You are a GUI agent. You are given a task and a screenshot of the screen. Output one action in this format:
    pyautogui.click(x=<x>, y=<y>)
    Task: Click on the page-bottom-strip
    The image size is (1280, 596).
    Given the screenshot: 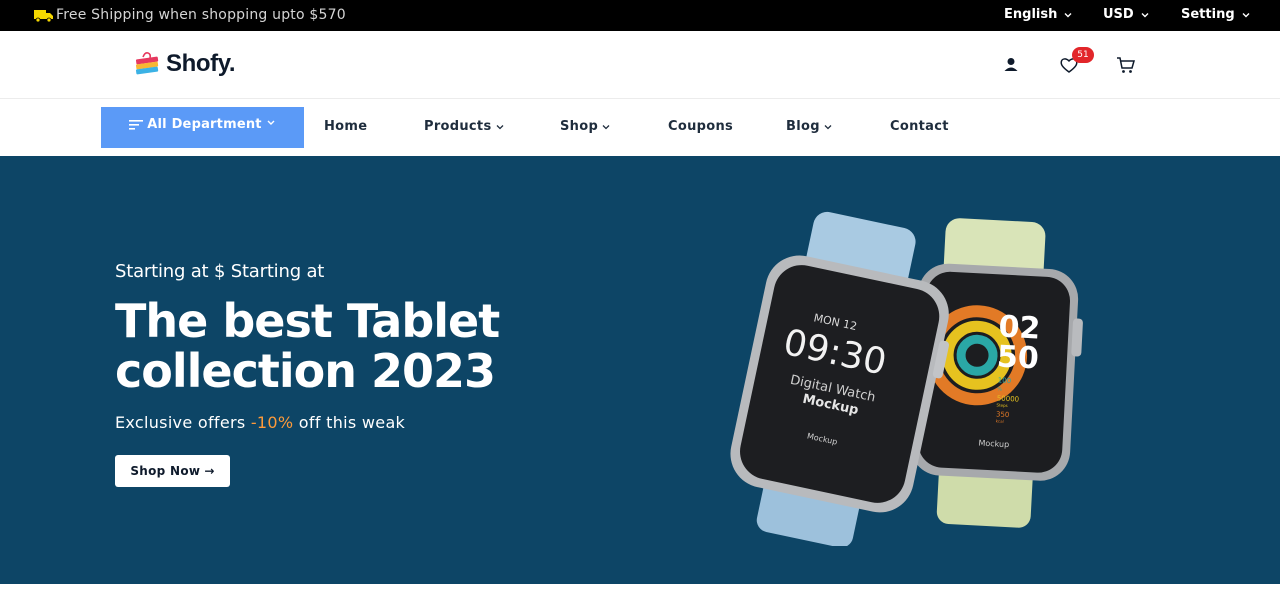 What is the action you would take?
    pyautogui.click(x=640, y=590)
    